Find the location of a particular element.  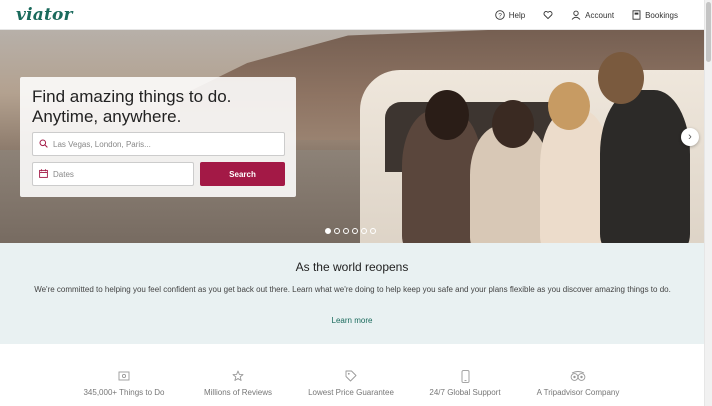

dates-placeholder: Dates is located at coordinates (63, 174).